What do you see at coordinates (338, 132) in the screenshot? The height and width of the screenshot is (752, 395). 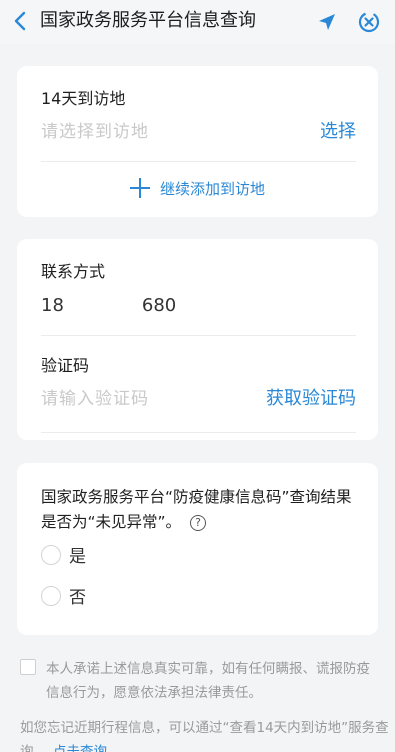 I see `select-location-button: 选择` at bounding box center [338, 132].